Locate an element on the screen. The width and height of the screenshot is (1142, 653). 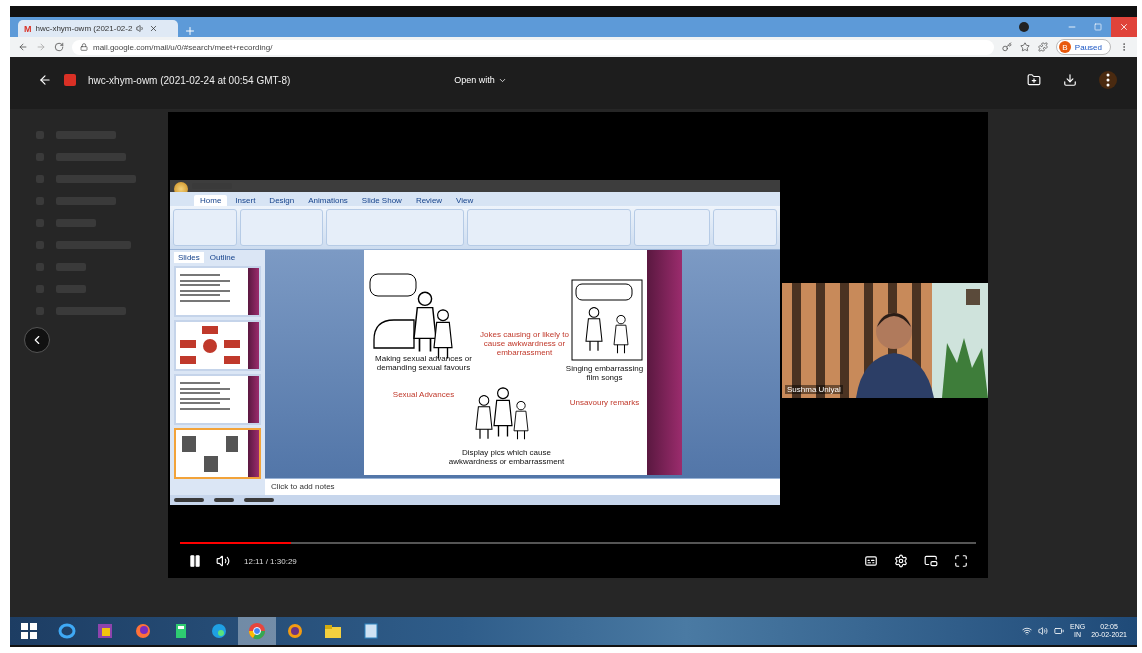
speaker-icon is located at coordinates (141, 28).